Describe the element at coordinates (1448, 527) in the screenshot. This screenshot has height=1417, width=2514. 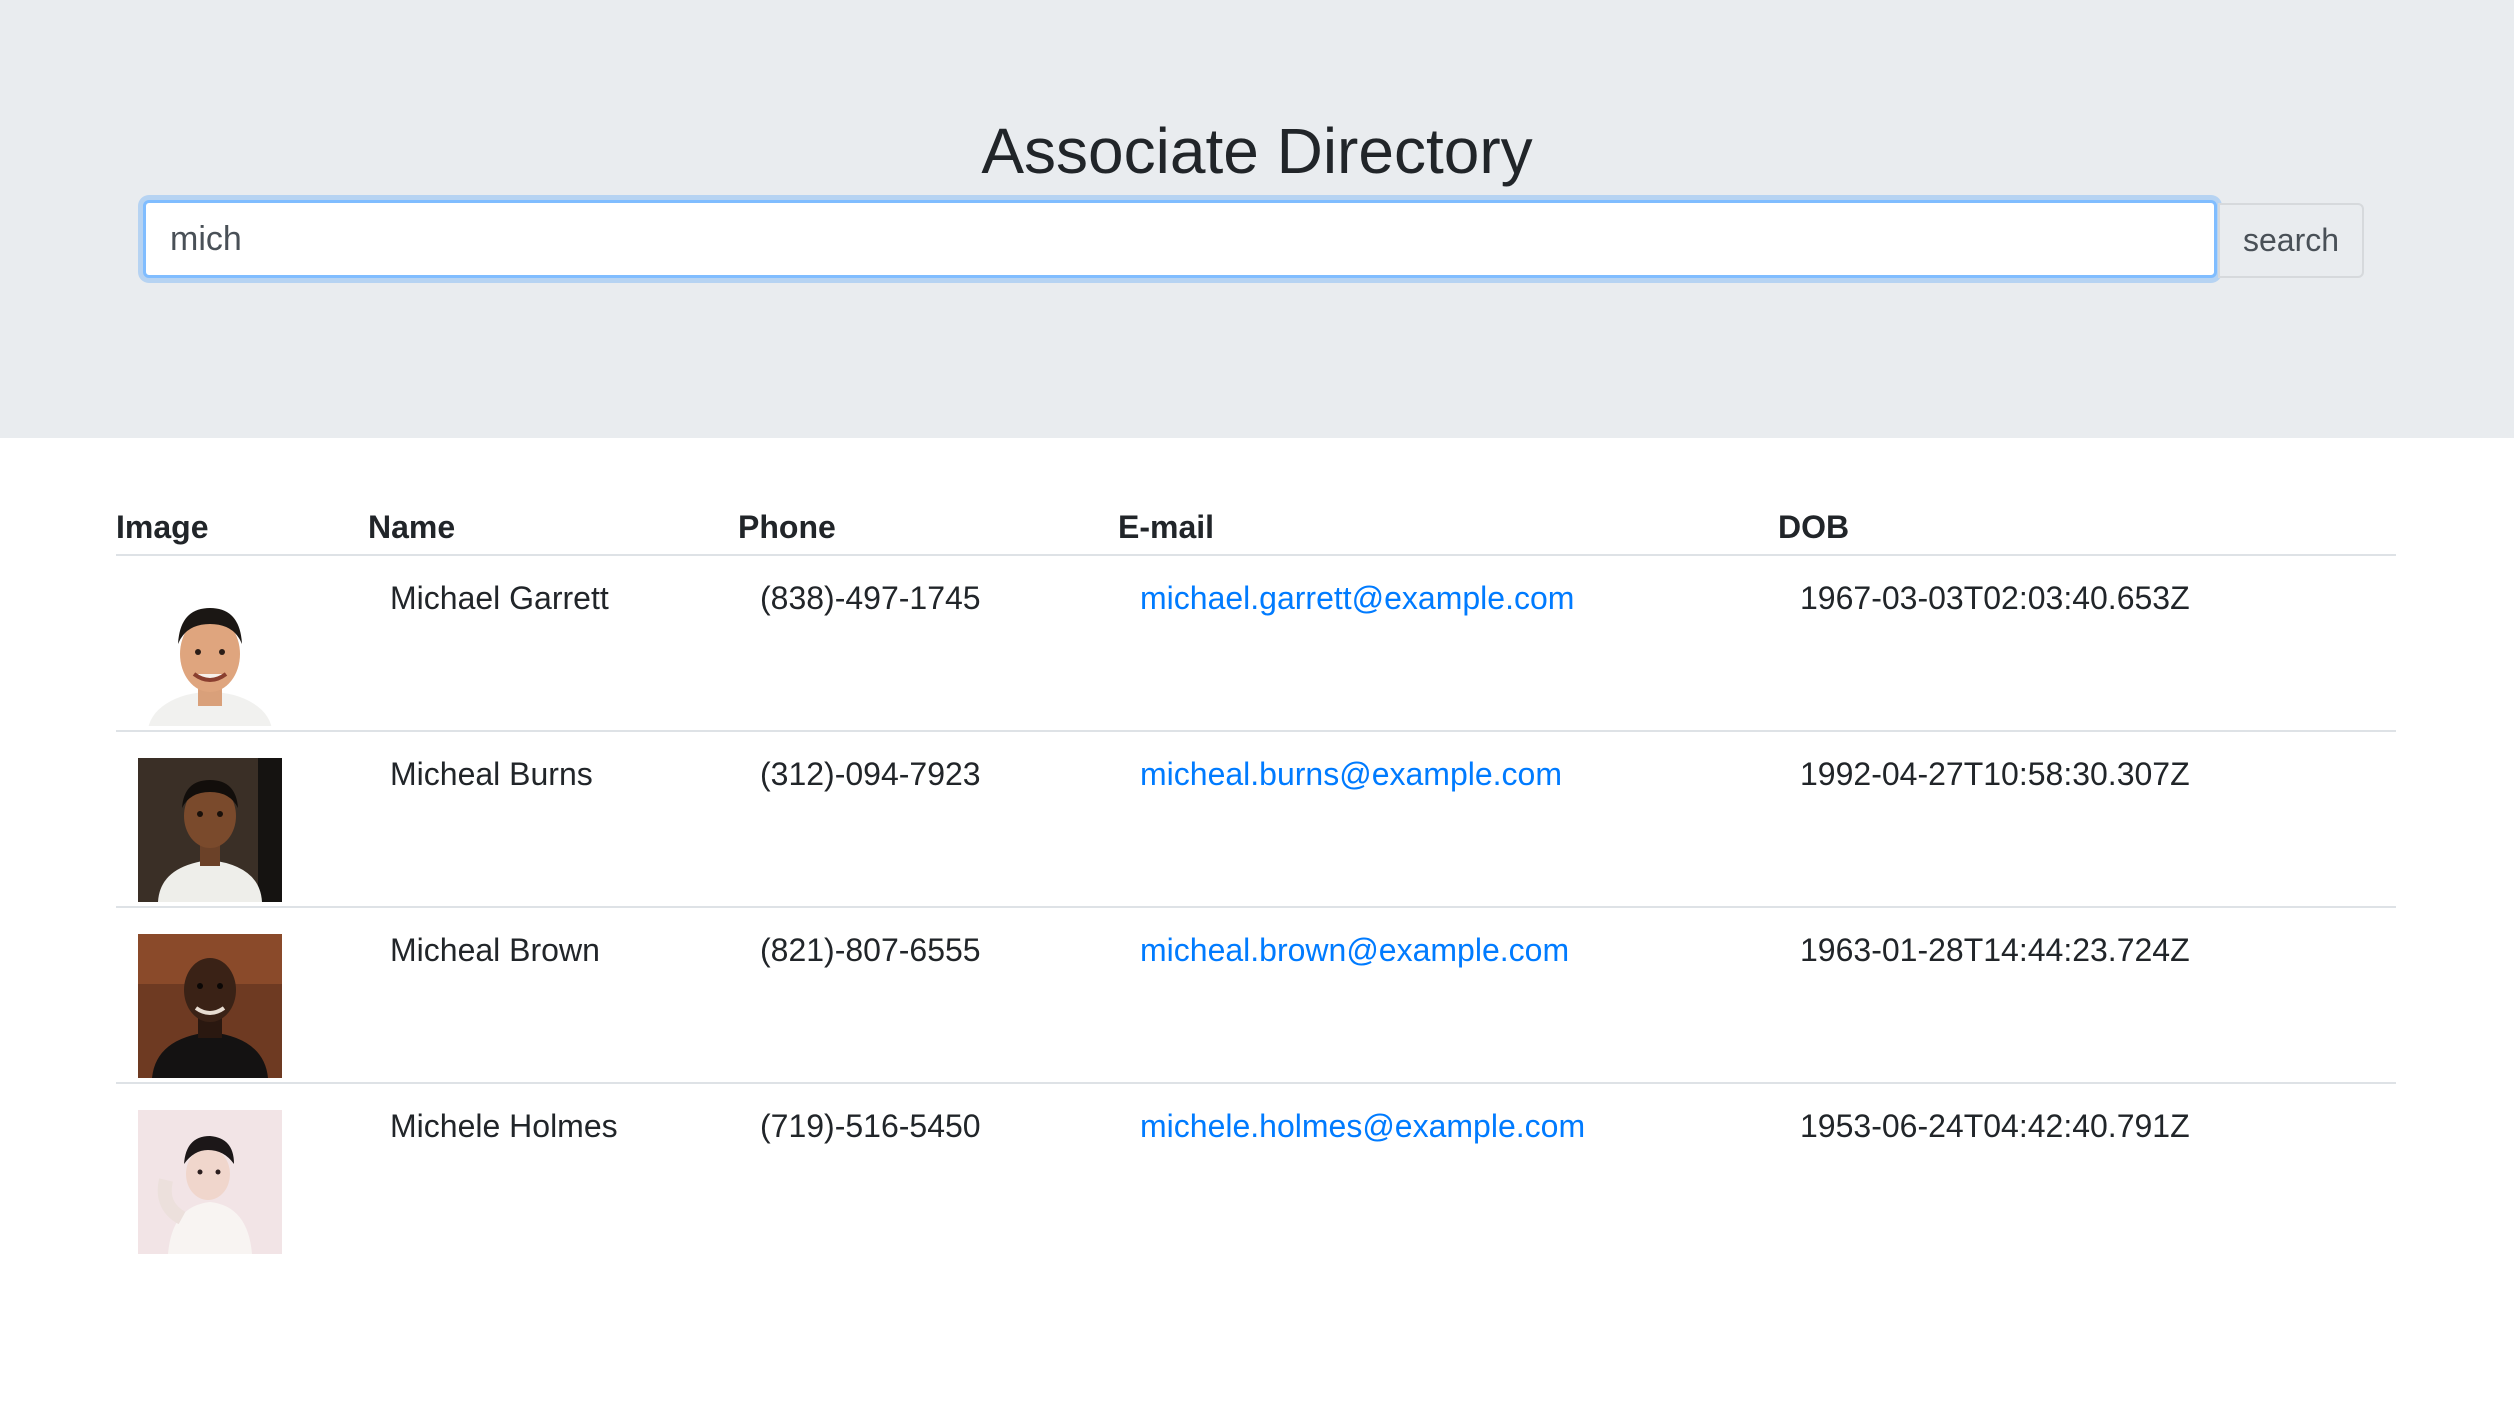
I see `column-header-email: E-mail` at that location.